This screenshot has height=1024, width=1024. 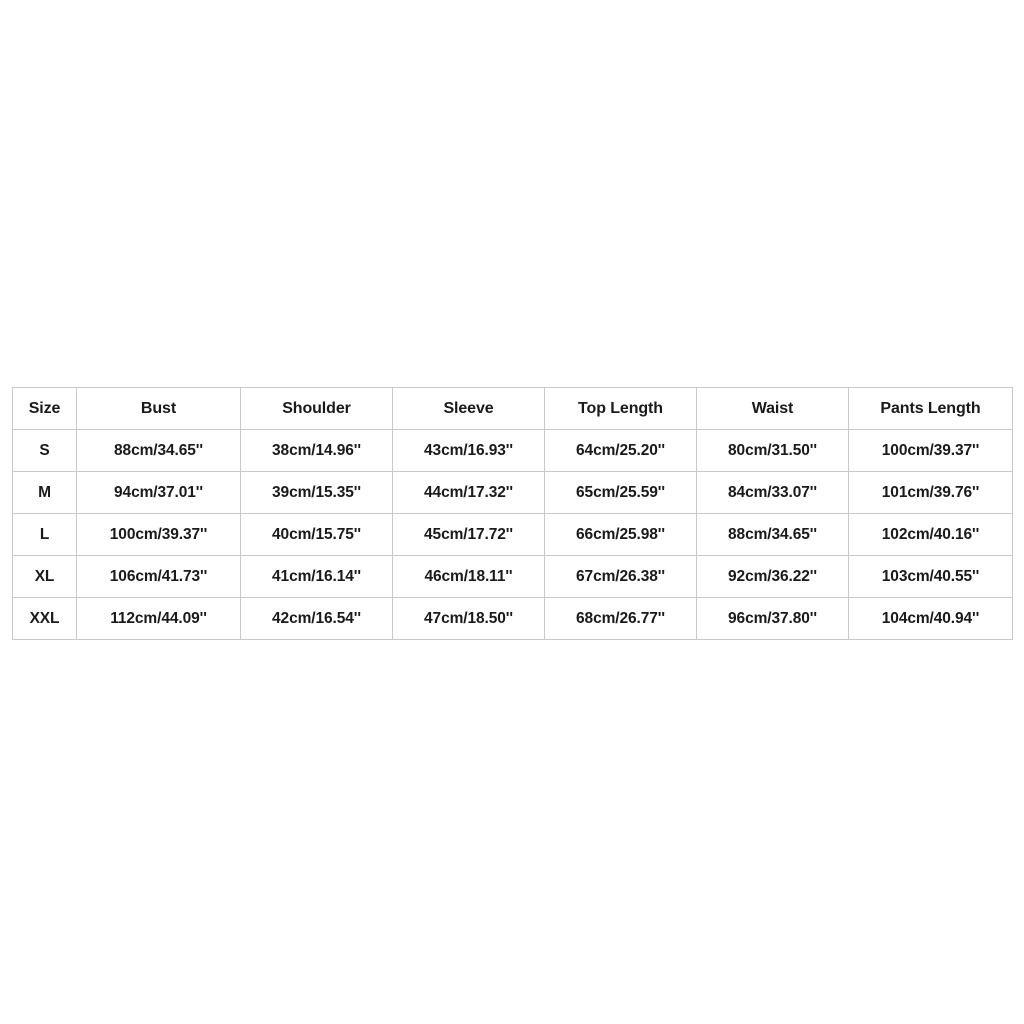 What do you see at coordinates (316, 408) in the screenshot?
I see `column-header-shoulder: Shoulder` at bounding box center [316, 408].